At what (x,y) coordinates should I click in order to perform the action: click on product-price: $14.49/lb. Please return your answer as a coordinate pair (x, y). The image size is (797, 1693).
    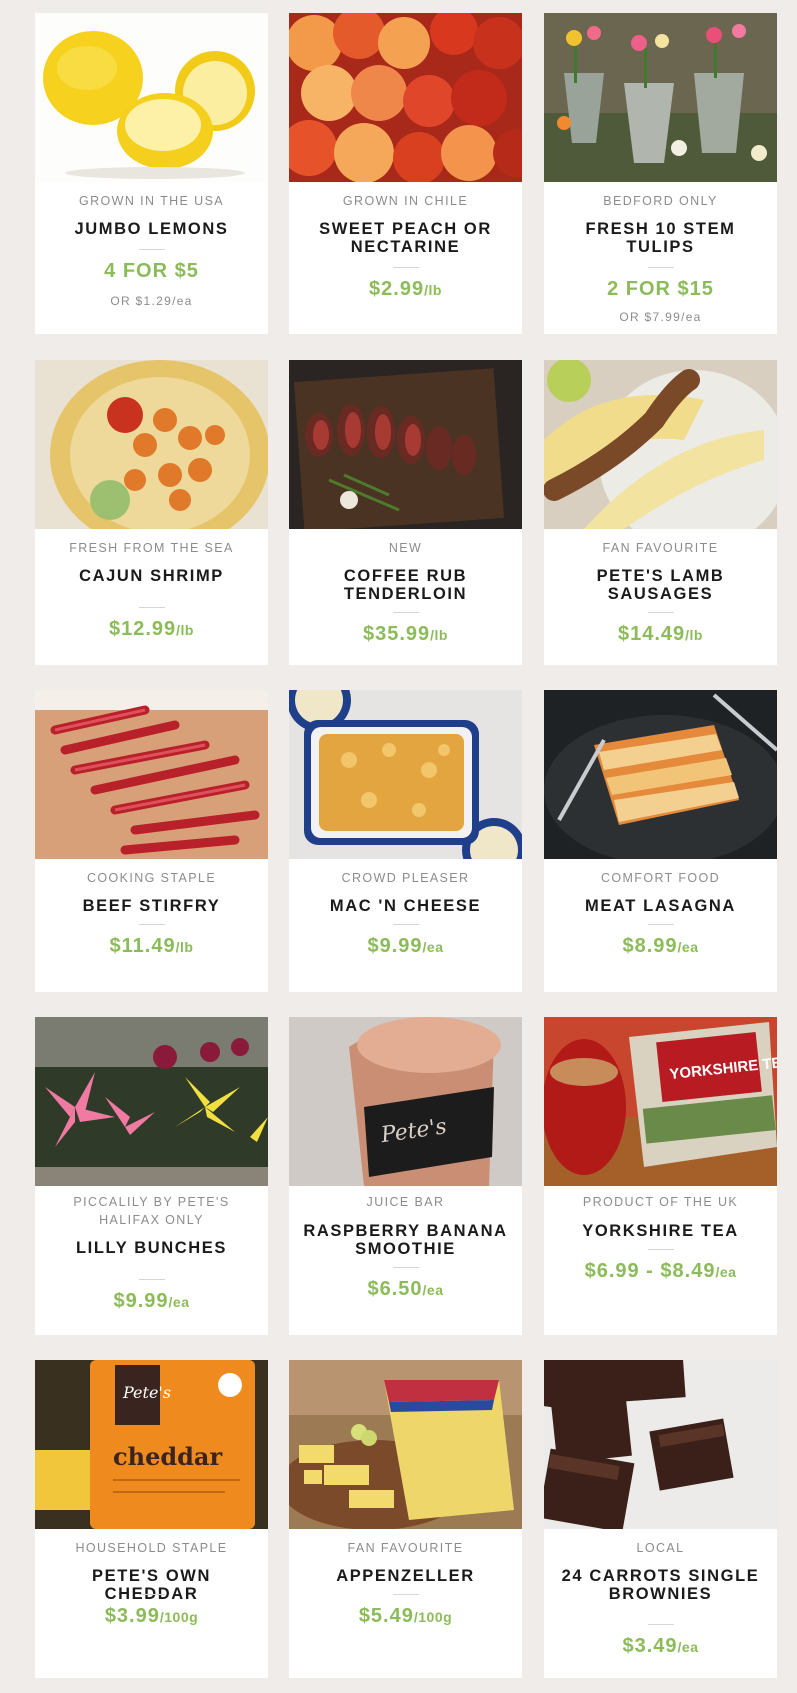
    Looking at the image, I should click on (660, 634).